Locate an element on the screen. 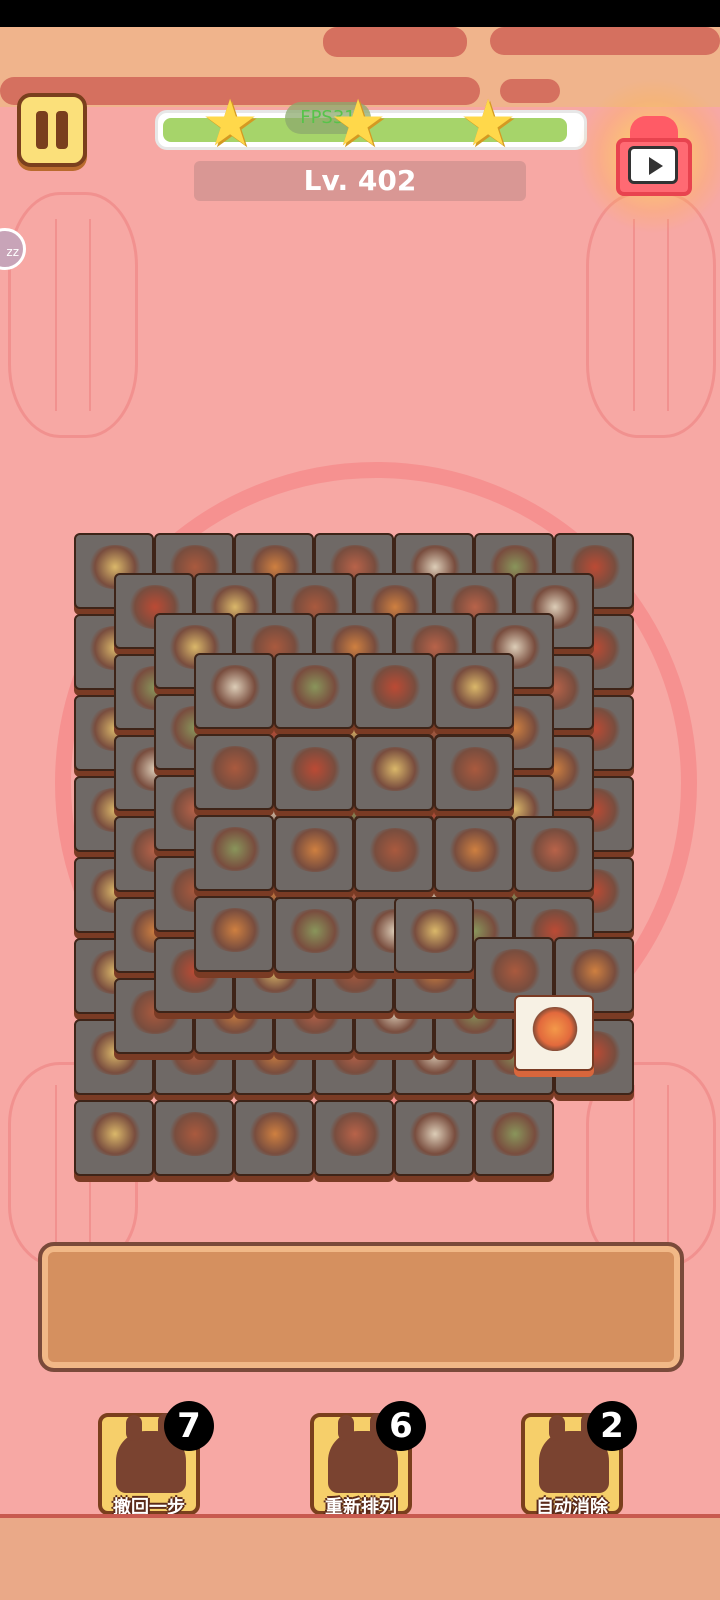 The height and width of the screenshot is (1600, 720). auto-clear-count-badge: 2 is located at coordinates (612, 1426).